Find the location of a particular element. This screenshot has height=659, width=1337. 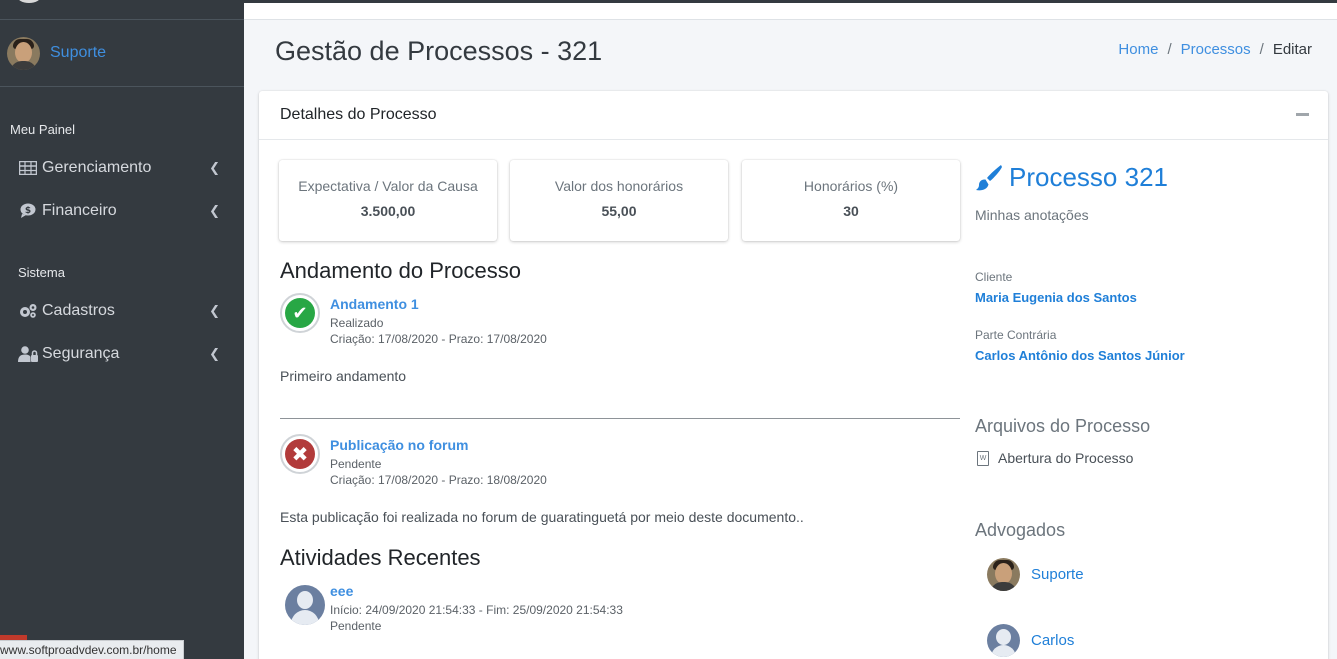

files-heading: Arquivos do Processo is located at coordinates (1063, 426).